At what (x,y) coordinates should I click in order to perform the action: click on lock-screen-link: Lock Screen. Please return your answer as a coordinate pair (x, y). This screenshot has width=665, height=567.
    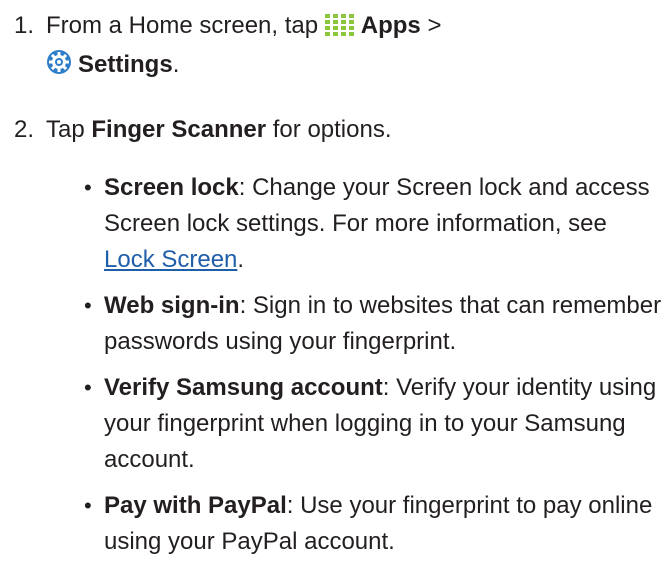
    Looking at the image, I should click on (170, 259).